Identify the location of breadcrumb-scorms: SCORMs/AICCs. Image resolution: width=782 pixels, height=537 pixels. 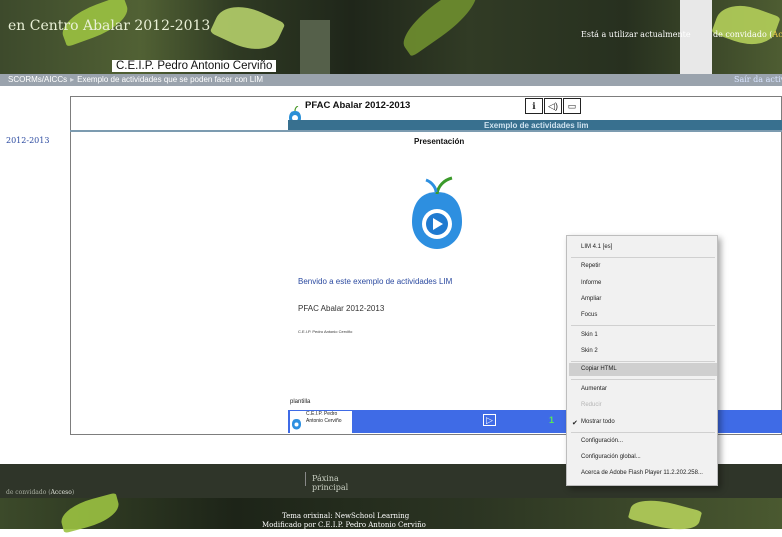
(37, 79).